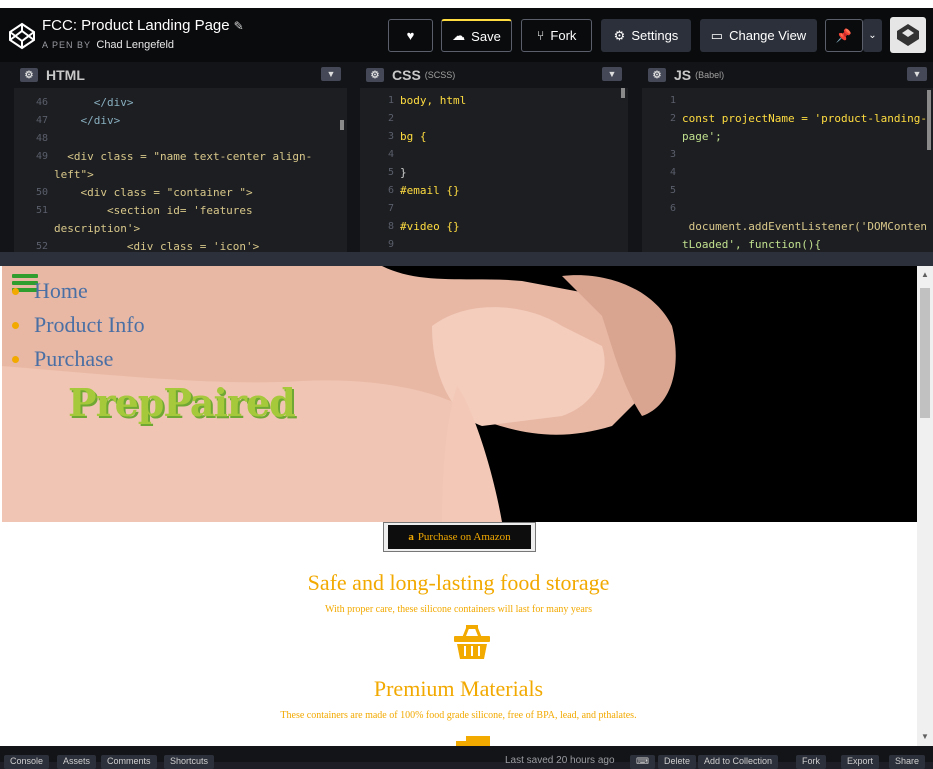 This screenshot has height=769, width=933. Describe the element at coordinates (458, 688) in the screenshot. I see `feature-title: Premium Materials` at that location.